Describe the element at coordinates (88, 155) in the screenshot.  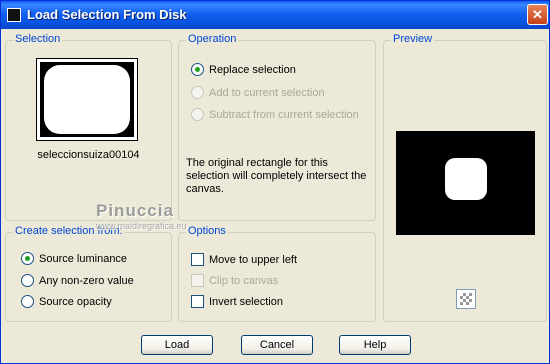
I see `selection-file-name: seleccionsuiza00104` at that location.